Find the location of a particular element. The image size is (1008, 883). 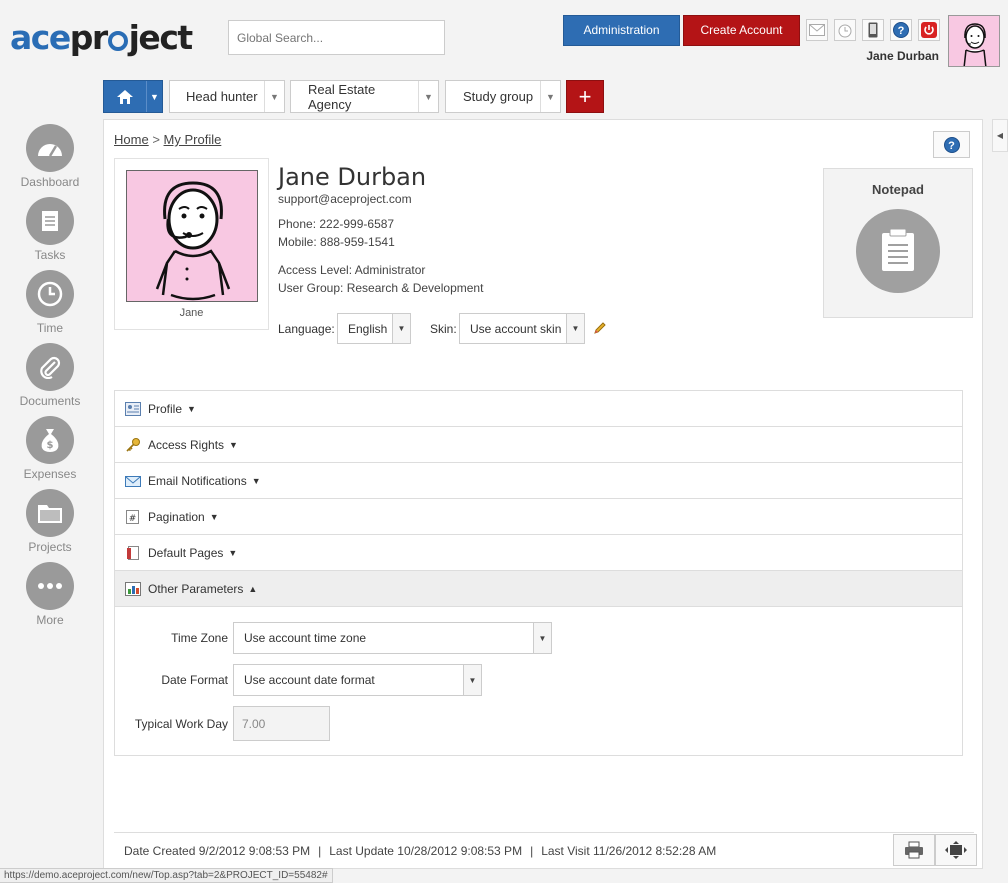

nav-more: More is located at coordinates (50, 594).